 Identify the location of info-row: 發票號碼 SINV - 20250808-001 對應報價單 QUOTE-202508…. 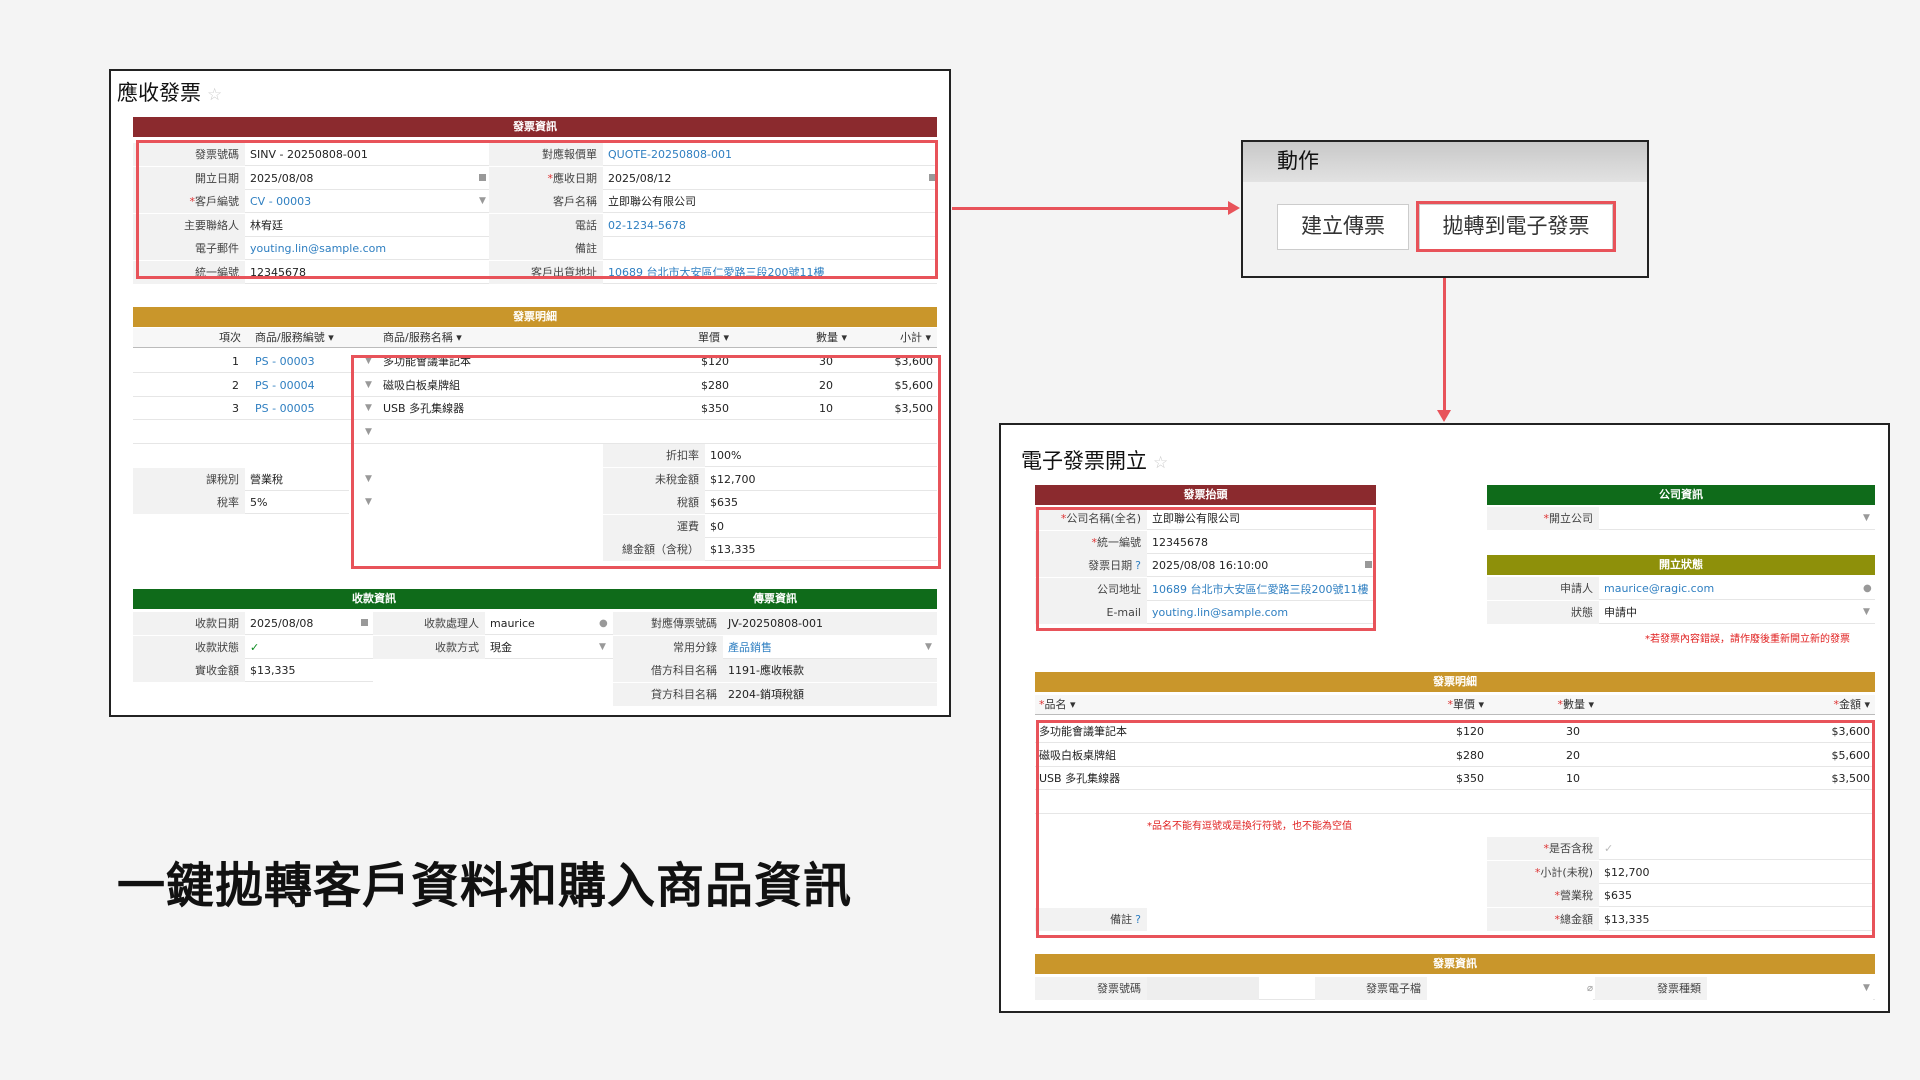
(535, 154).